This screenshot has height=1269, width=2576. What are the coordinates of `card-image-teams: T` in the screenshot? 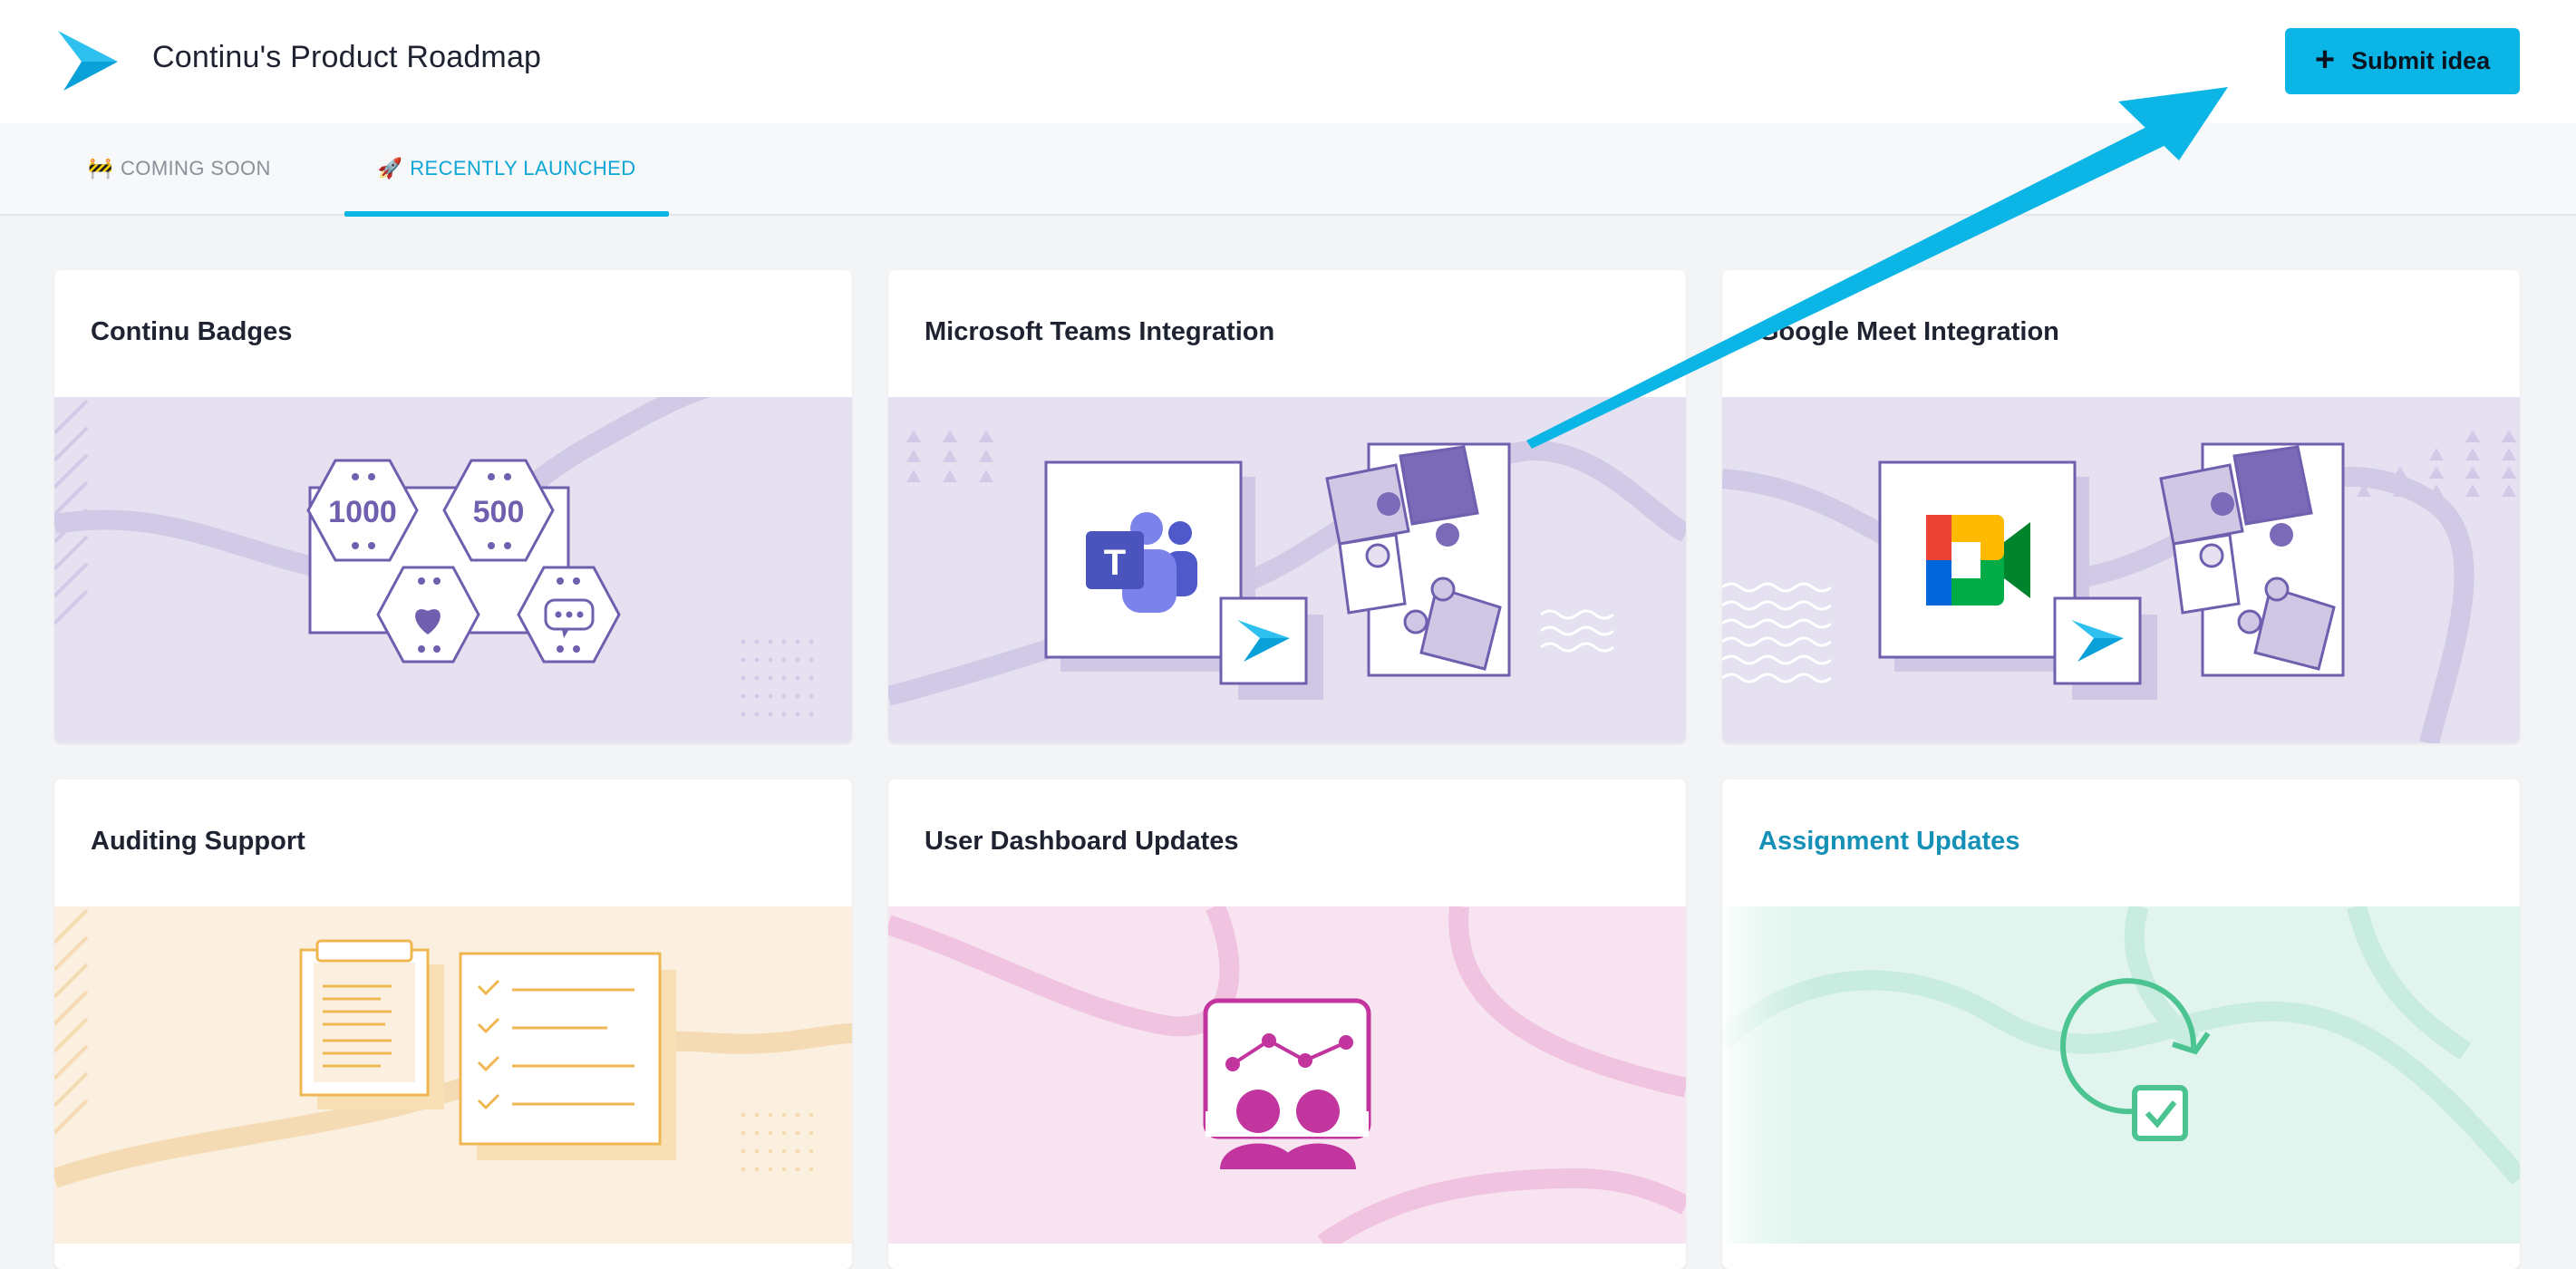 It's located at (1287, 570).